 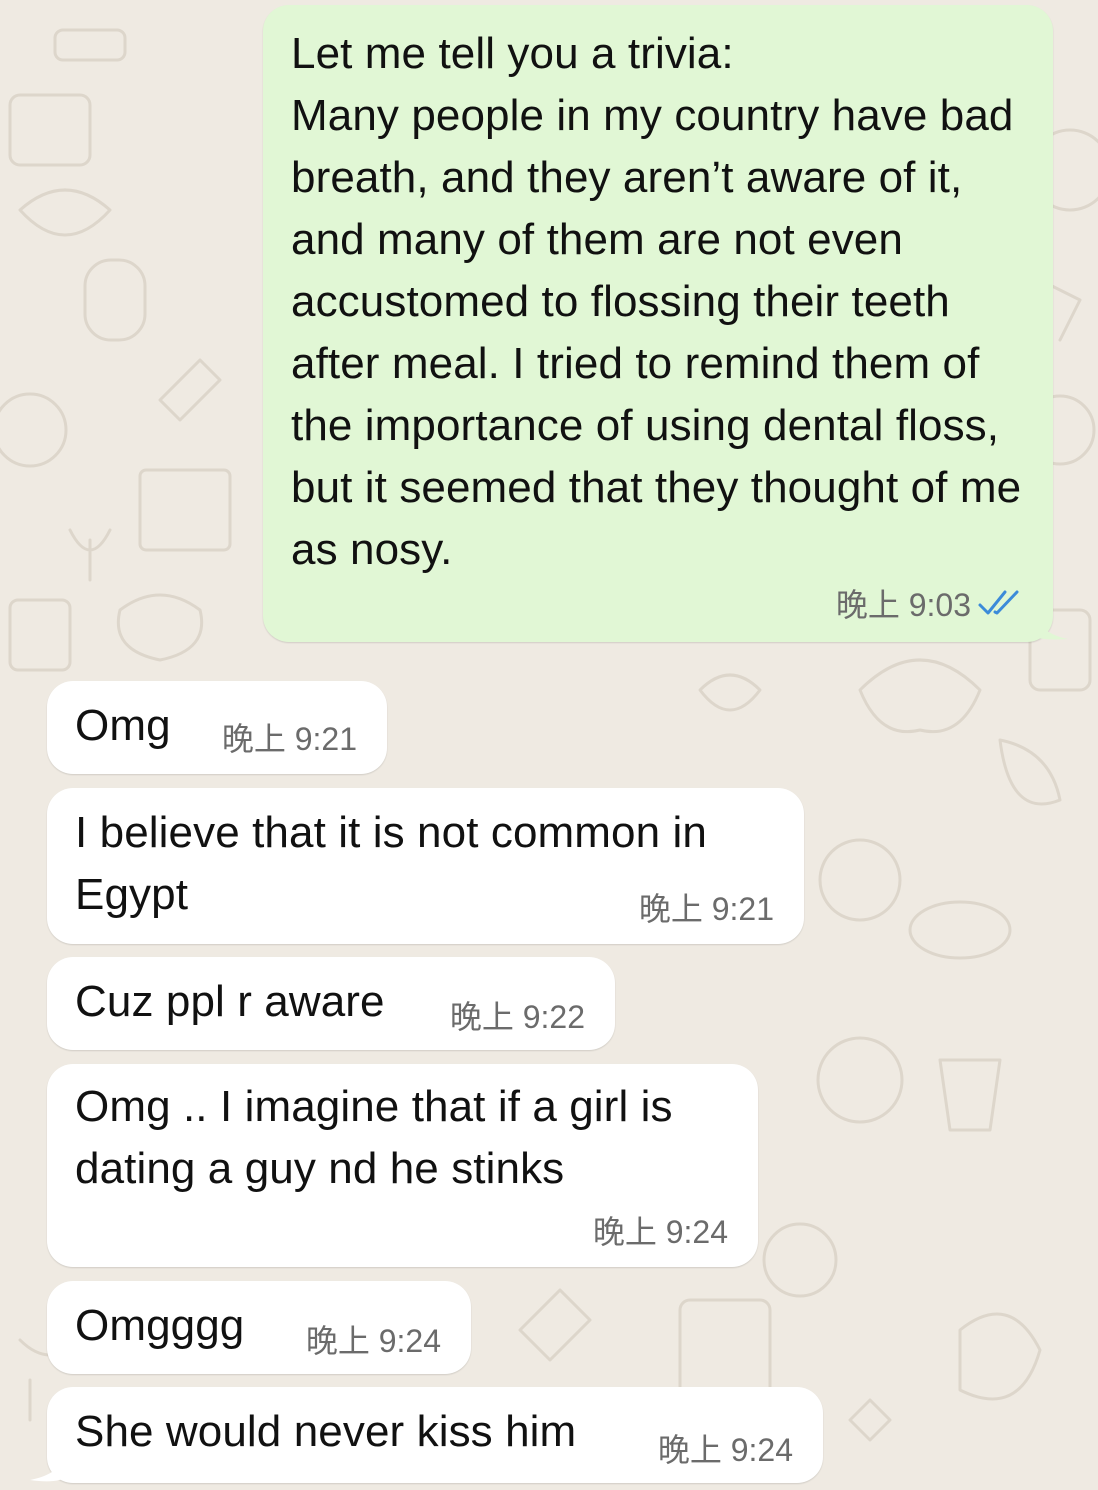 What do you see at coordinates (730, 692) in the screenshot?
I see `leaf-doodle-icon` at bounding box center [730, 692].